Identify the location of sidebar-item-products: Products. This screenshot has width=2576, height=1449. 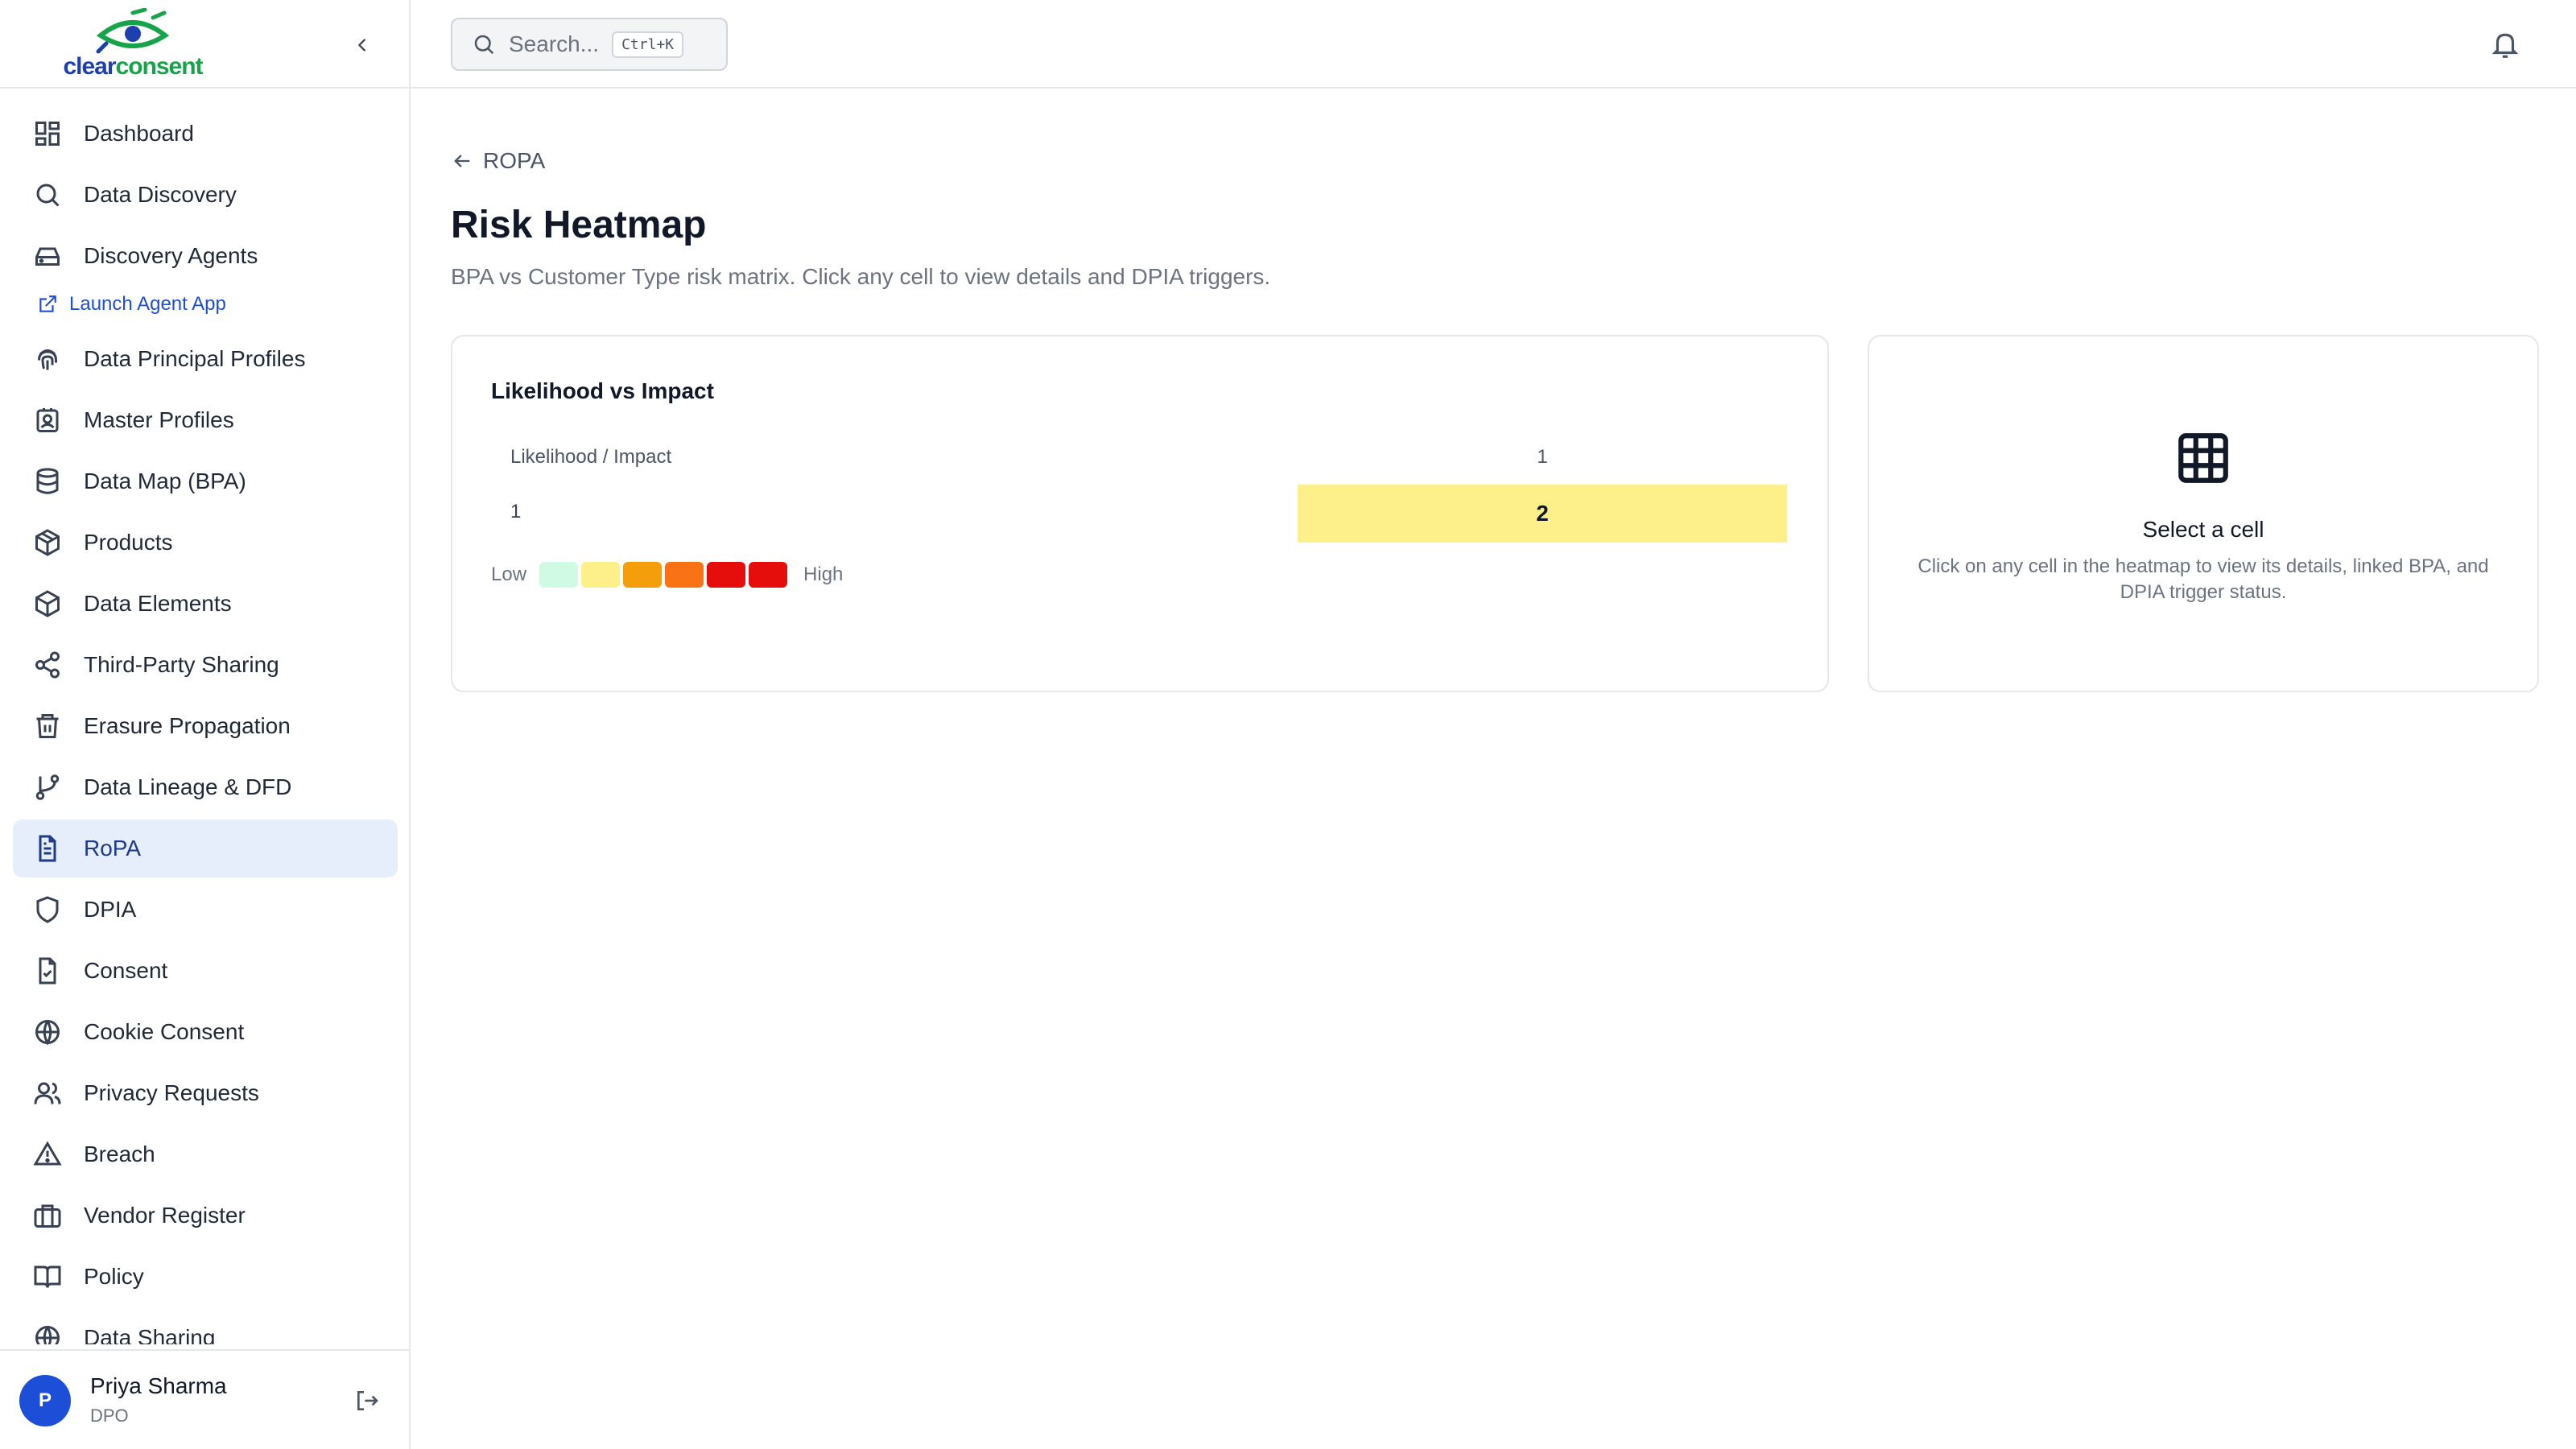
(205, 543).